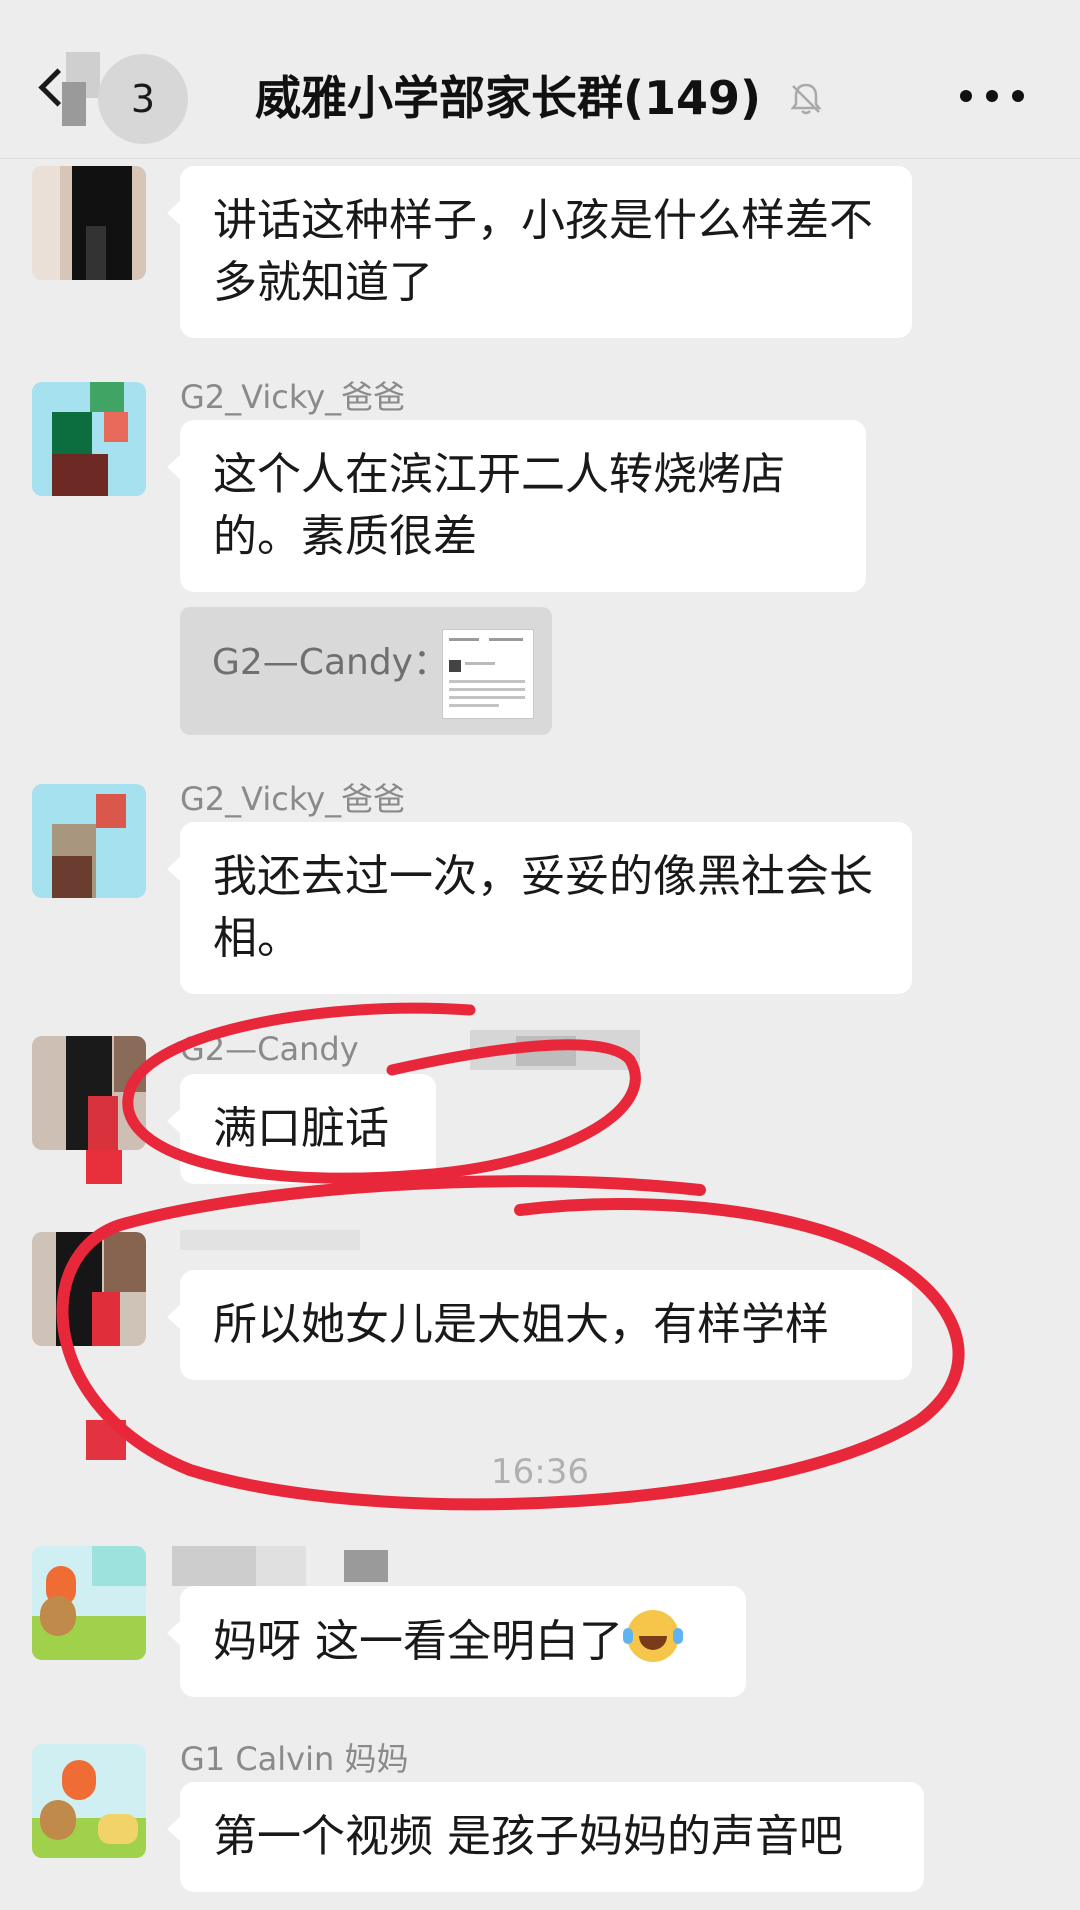  I want to click on message-text: 妈呀 这一看全明白了, so click(418, 1641).